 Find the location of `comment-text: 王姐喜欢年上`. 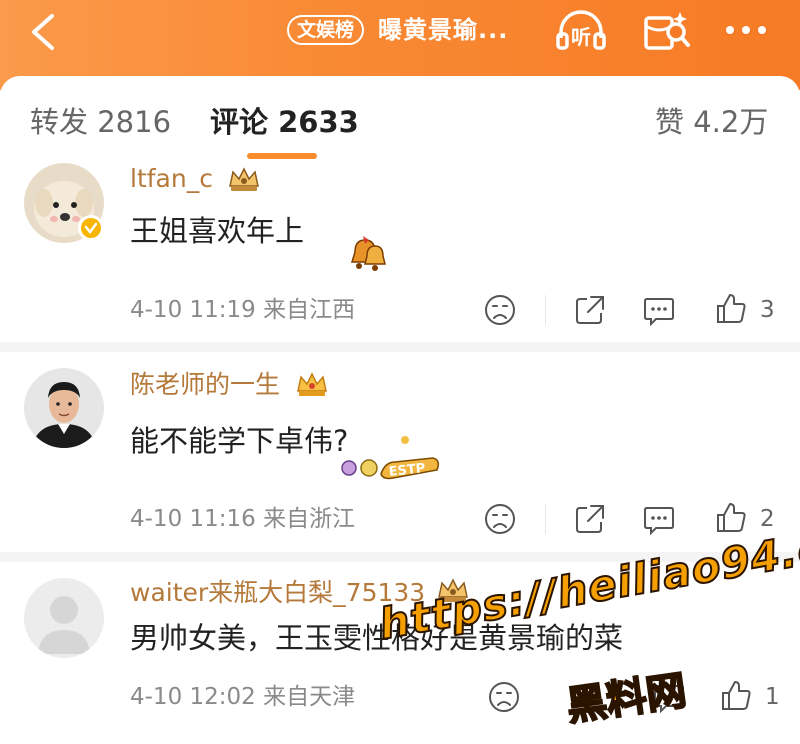

comment-text: 王姐喜欢年上 is located at coordinates (217, 231).